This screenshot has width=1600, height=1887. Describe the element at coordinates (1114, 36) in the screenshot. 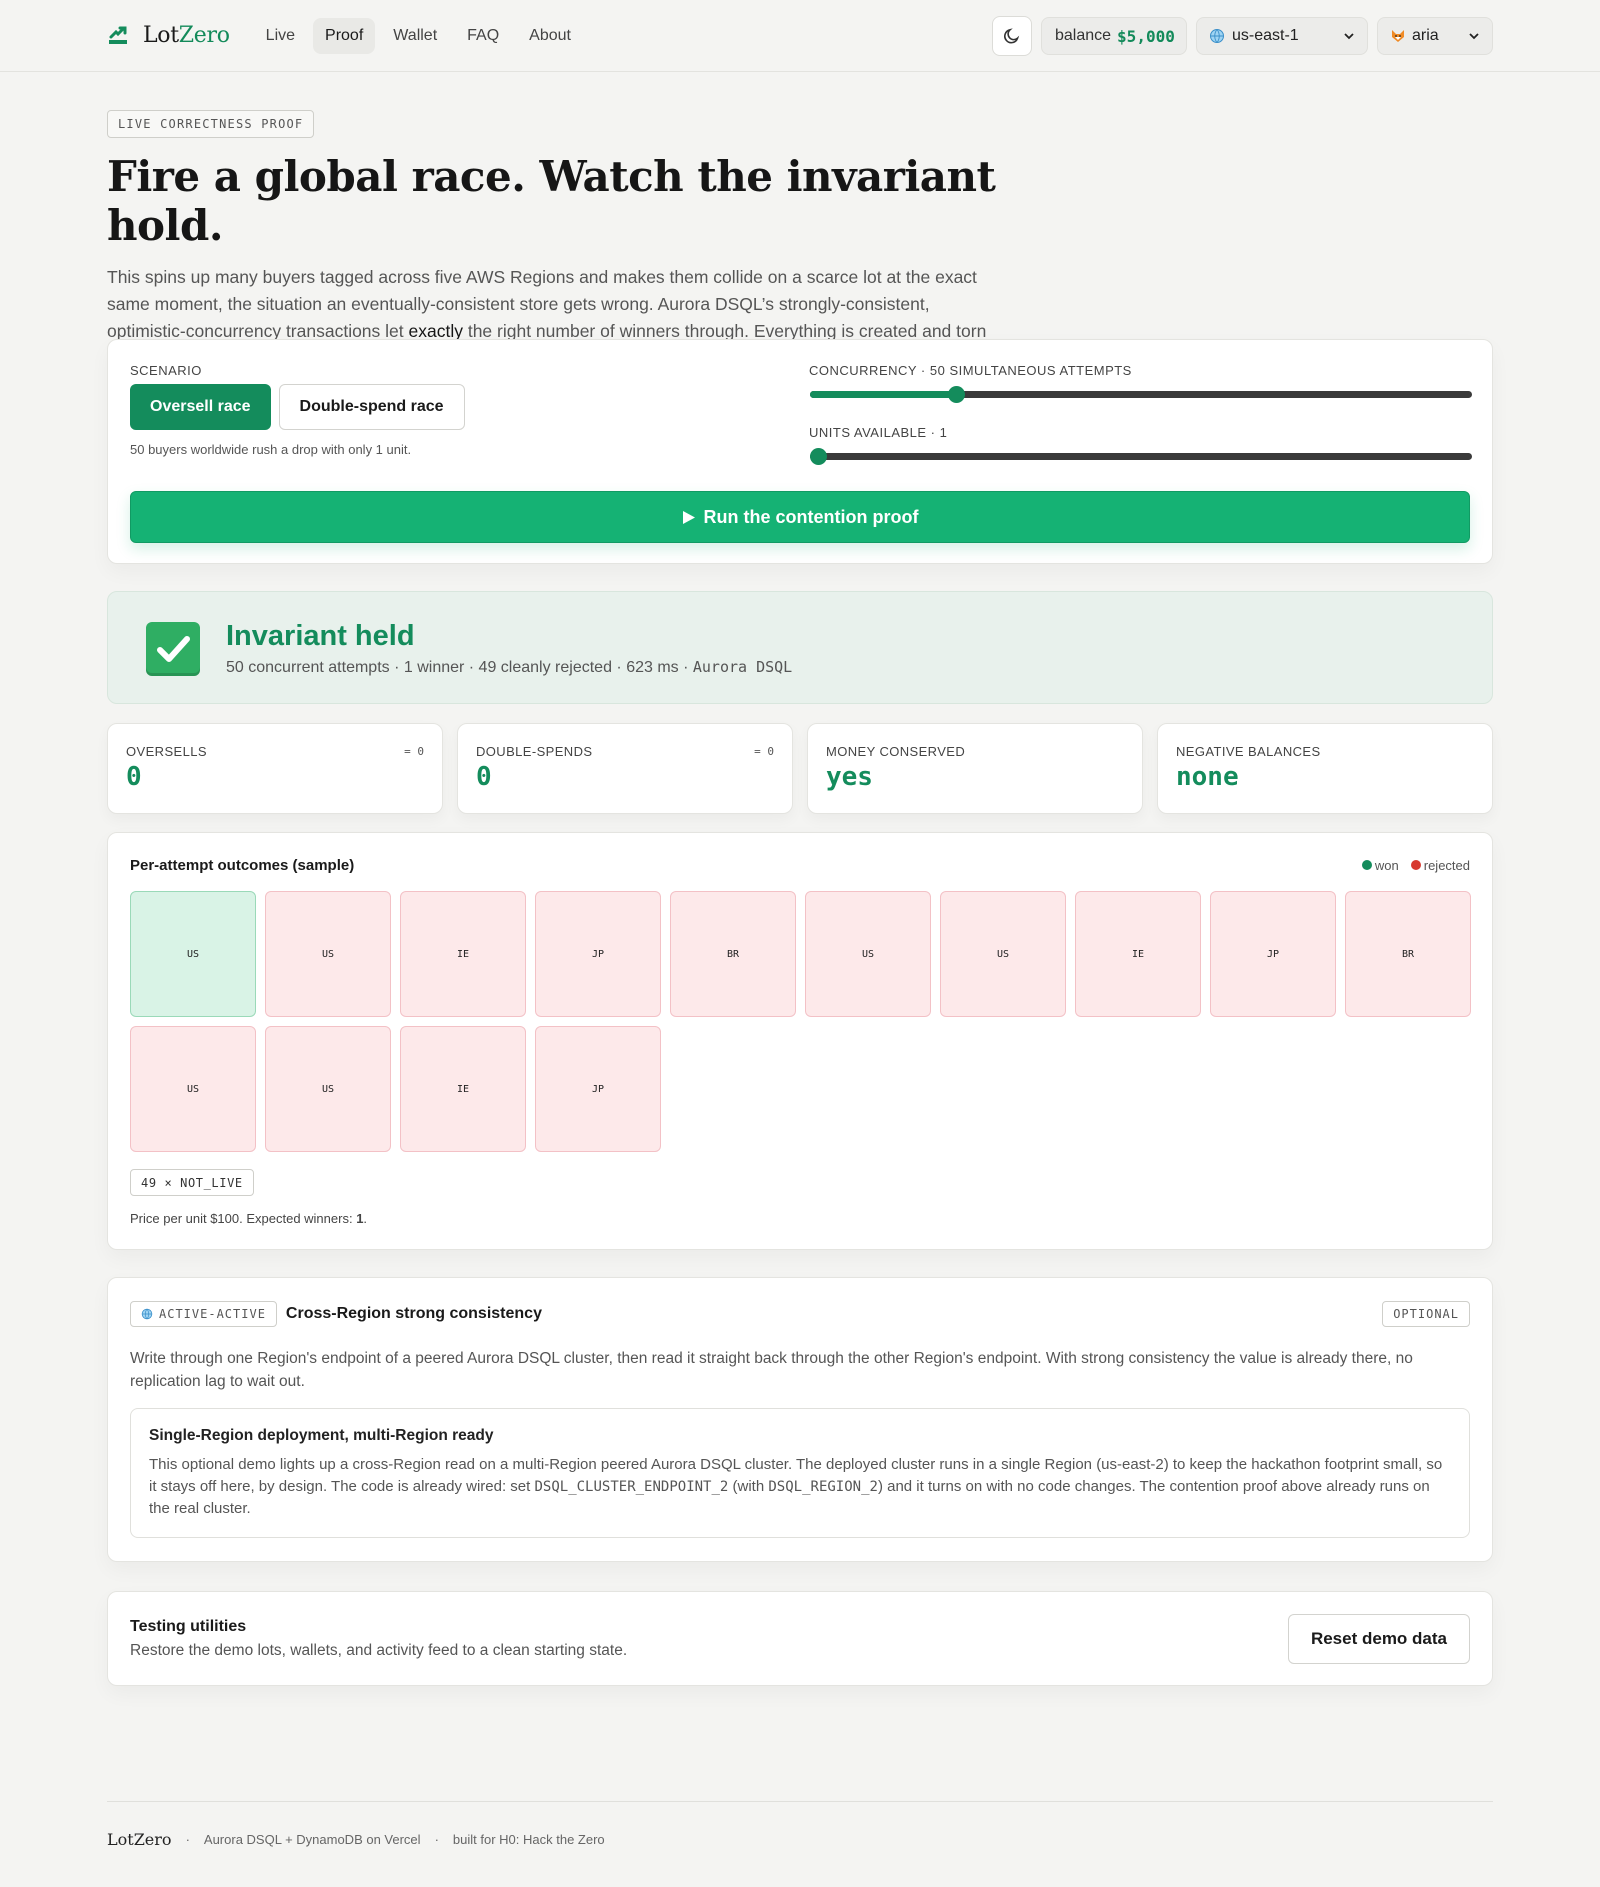

I see `balance-pill: balance $5,000` at that location.